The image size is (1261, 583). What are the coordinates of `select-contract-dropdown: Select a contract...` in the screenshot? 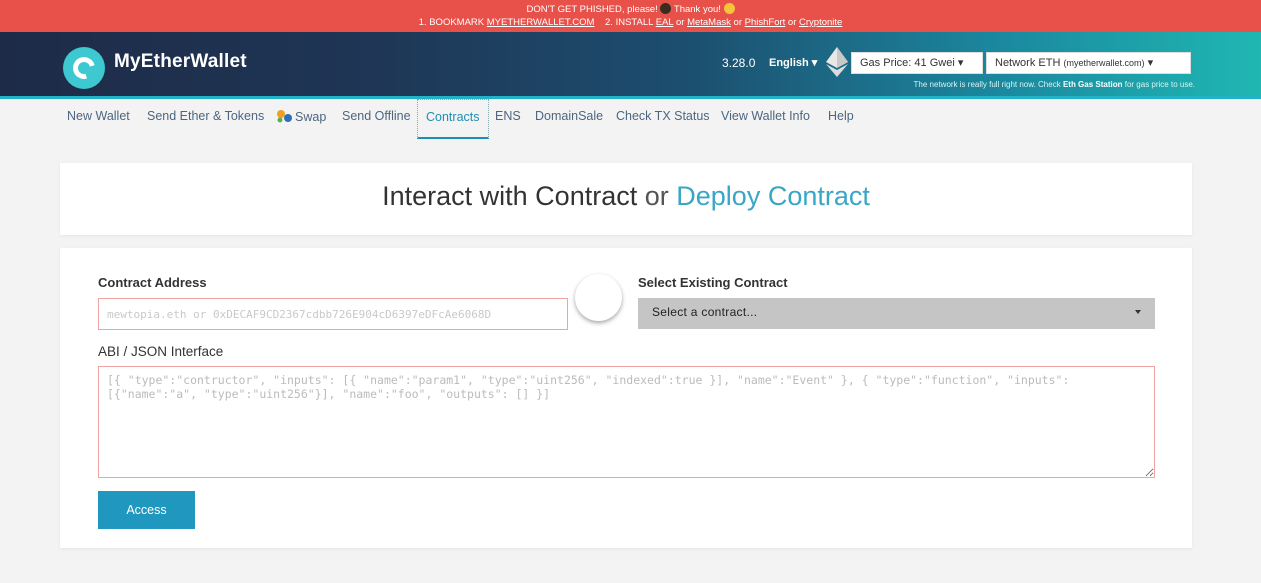 It's located at (896, 313).